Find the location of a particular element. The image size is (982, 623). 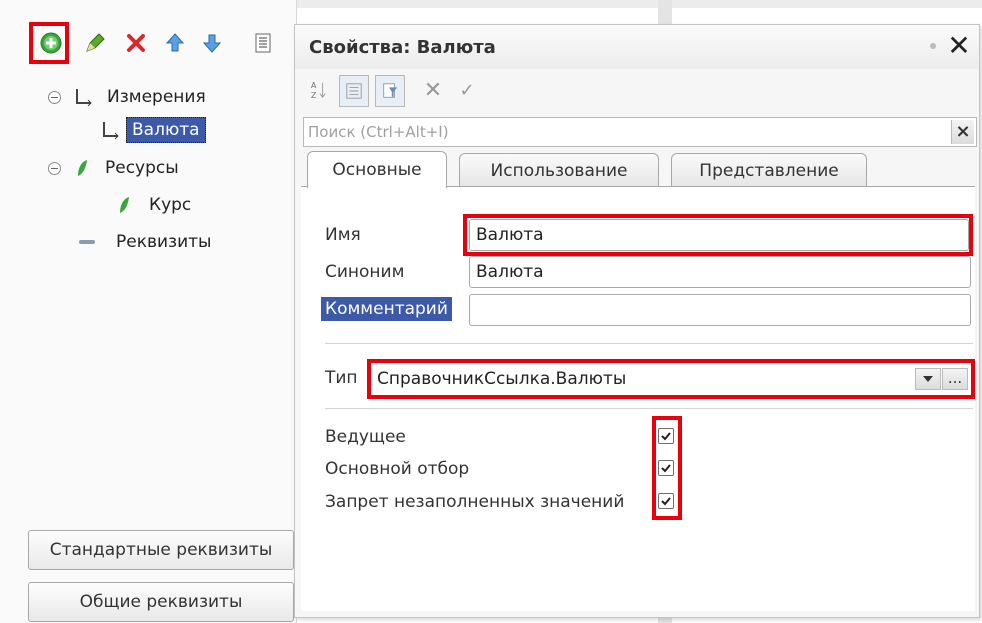

chevron-down-icon is located at coordinates (928, 379).